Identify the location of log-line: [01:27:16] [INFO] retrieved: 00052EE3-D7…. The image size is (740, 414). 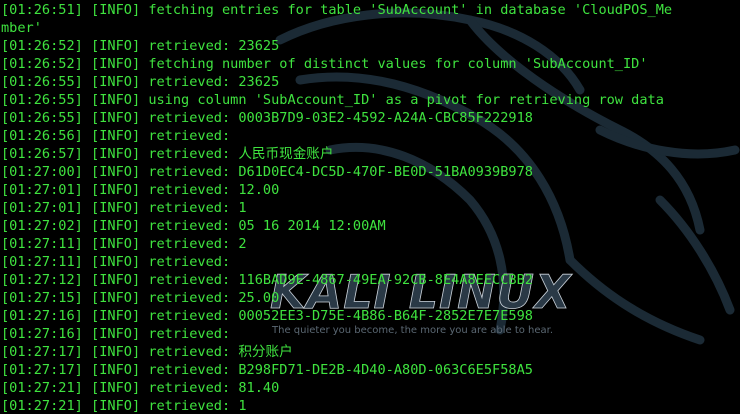
(267, 316).